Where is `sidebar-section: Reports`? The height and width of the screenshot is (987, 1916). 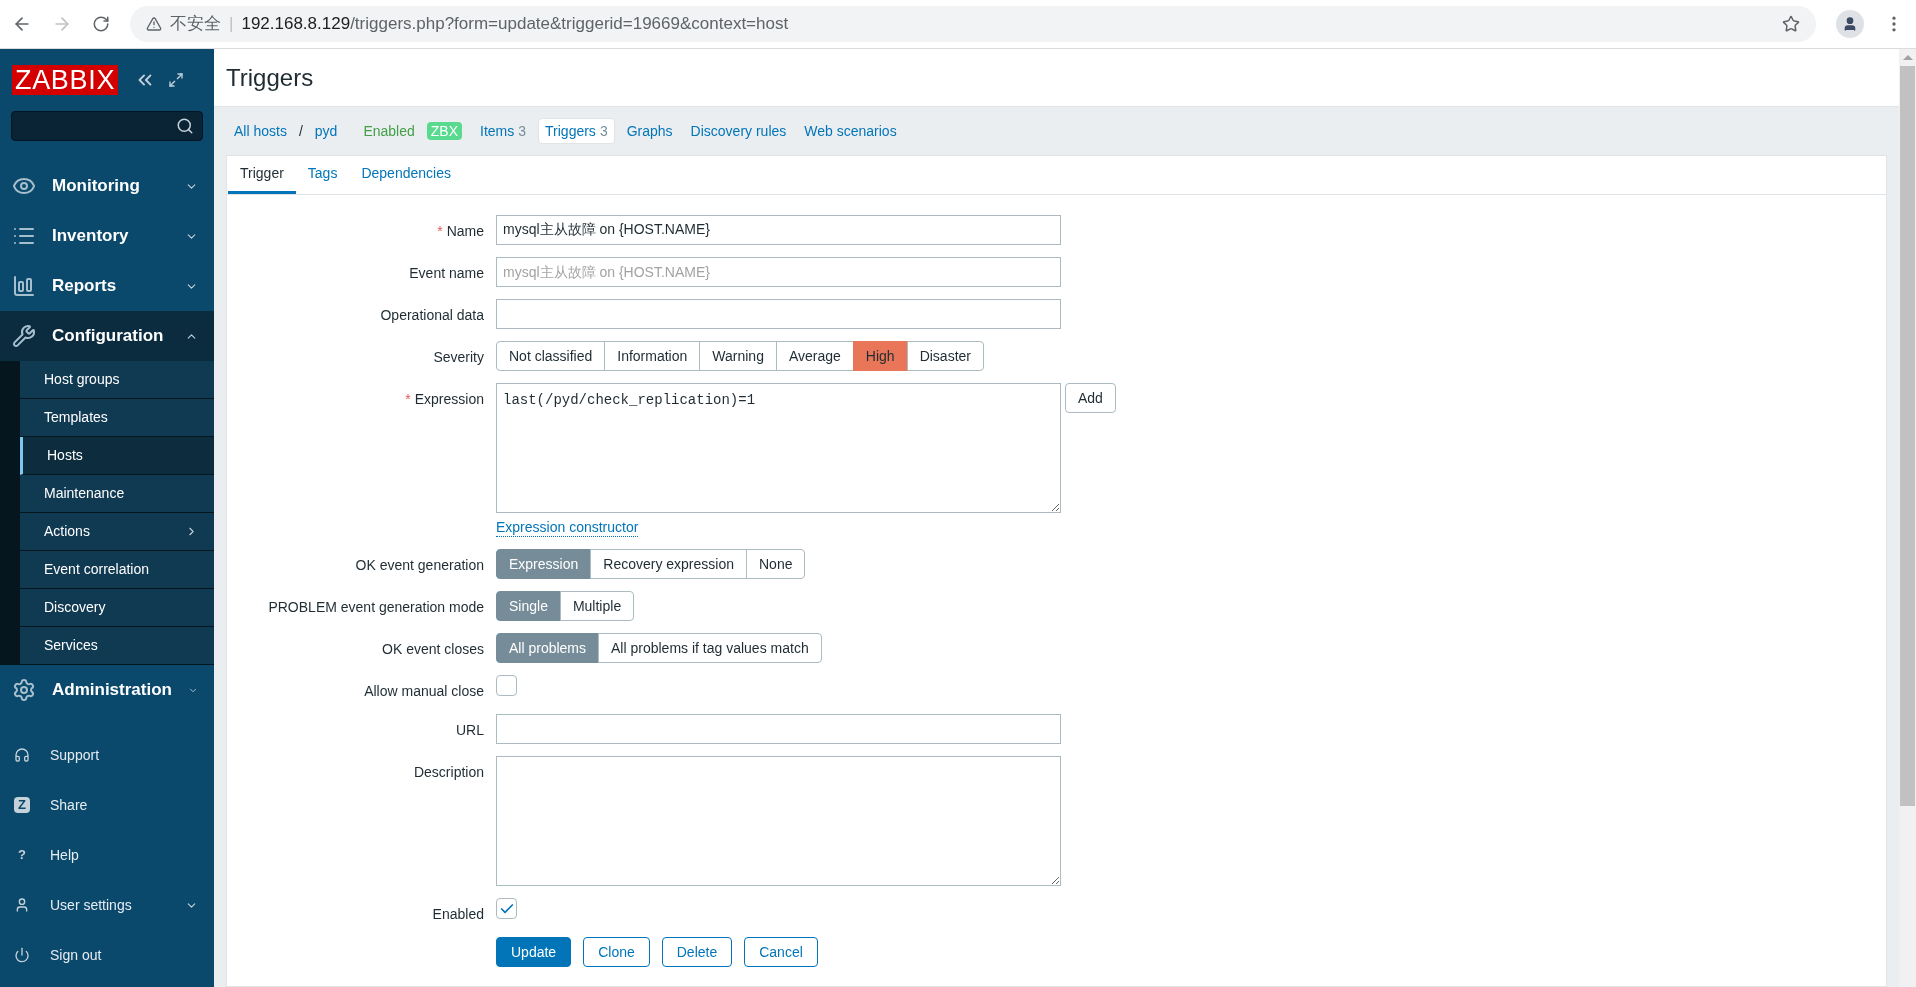
sidebar-section: Reports is located at coordinates (107, 286).